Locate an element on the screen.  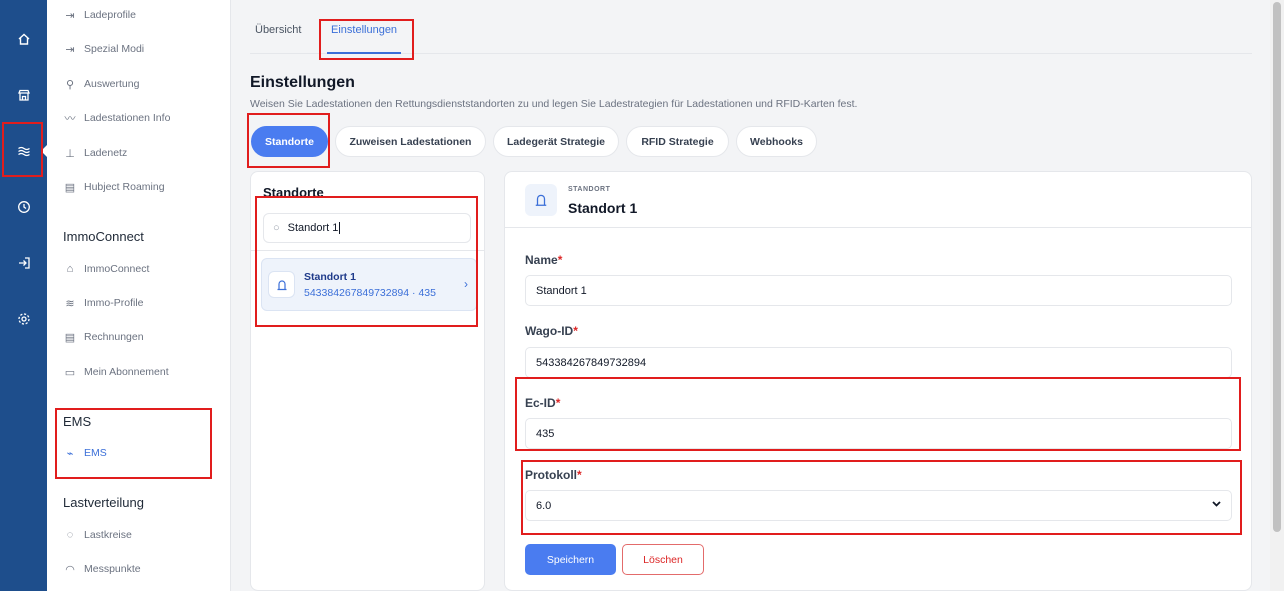
protokoll-value: 6.0 is located at coordinates (544, 505).